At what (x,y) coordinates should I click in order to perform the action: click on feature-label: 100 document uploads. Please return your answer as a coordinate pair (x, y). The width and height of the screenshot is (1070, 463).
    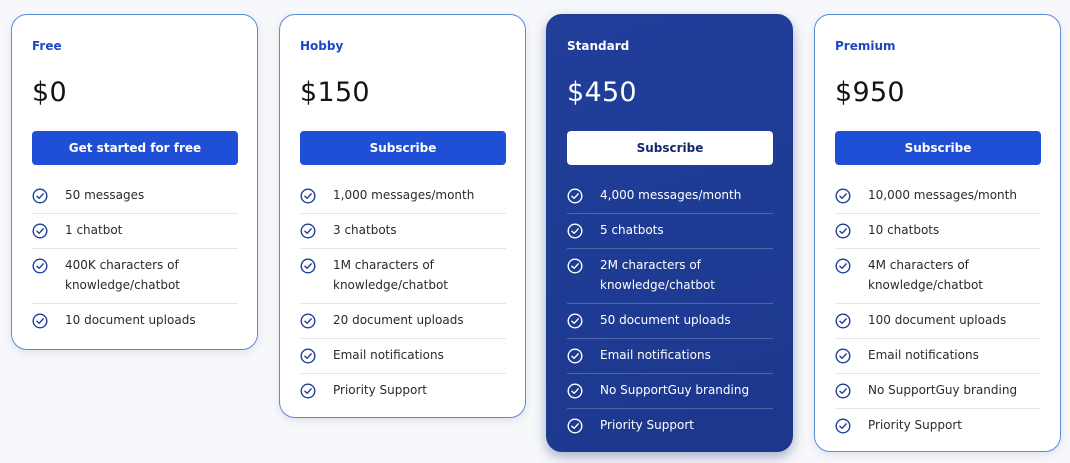
    Looking at the image, I should click on (937, 320).